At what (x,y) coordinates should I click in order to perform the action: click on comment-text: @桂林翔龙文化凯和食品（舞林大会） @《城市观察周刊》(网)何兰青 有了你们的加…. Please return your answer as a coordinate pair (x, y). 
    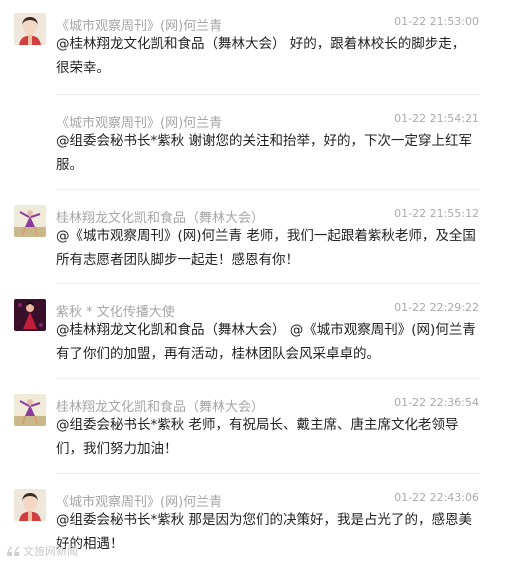
    Looking at the image, I should click on (266, 342).